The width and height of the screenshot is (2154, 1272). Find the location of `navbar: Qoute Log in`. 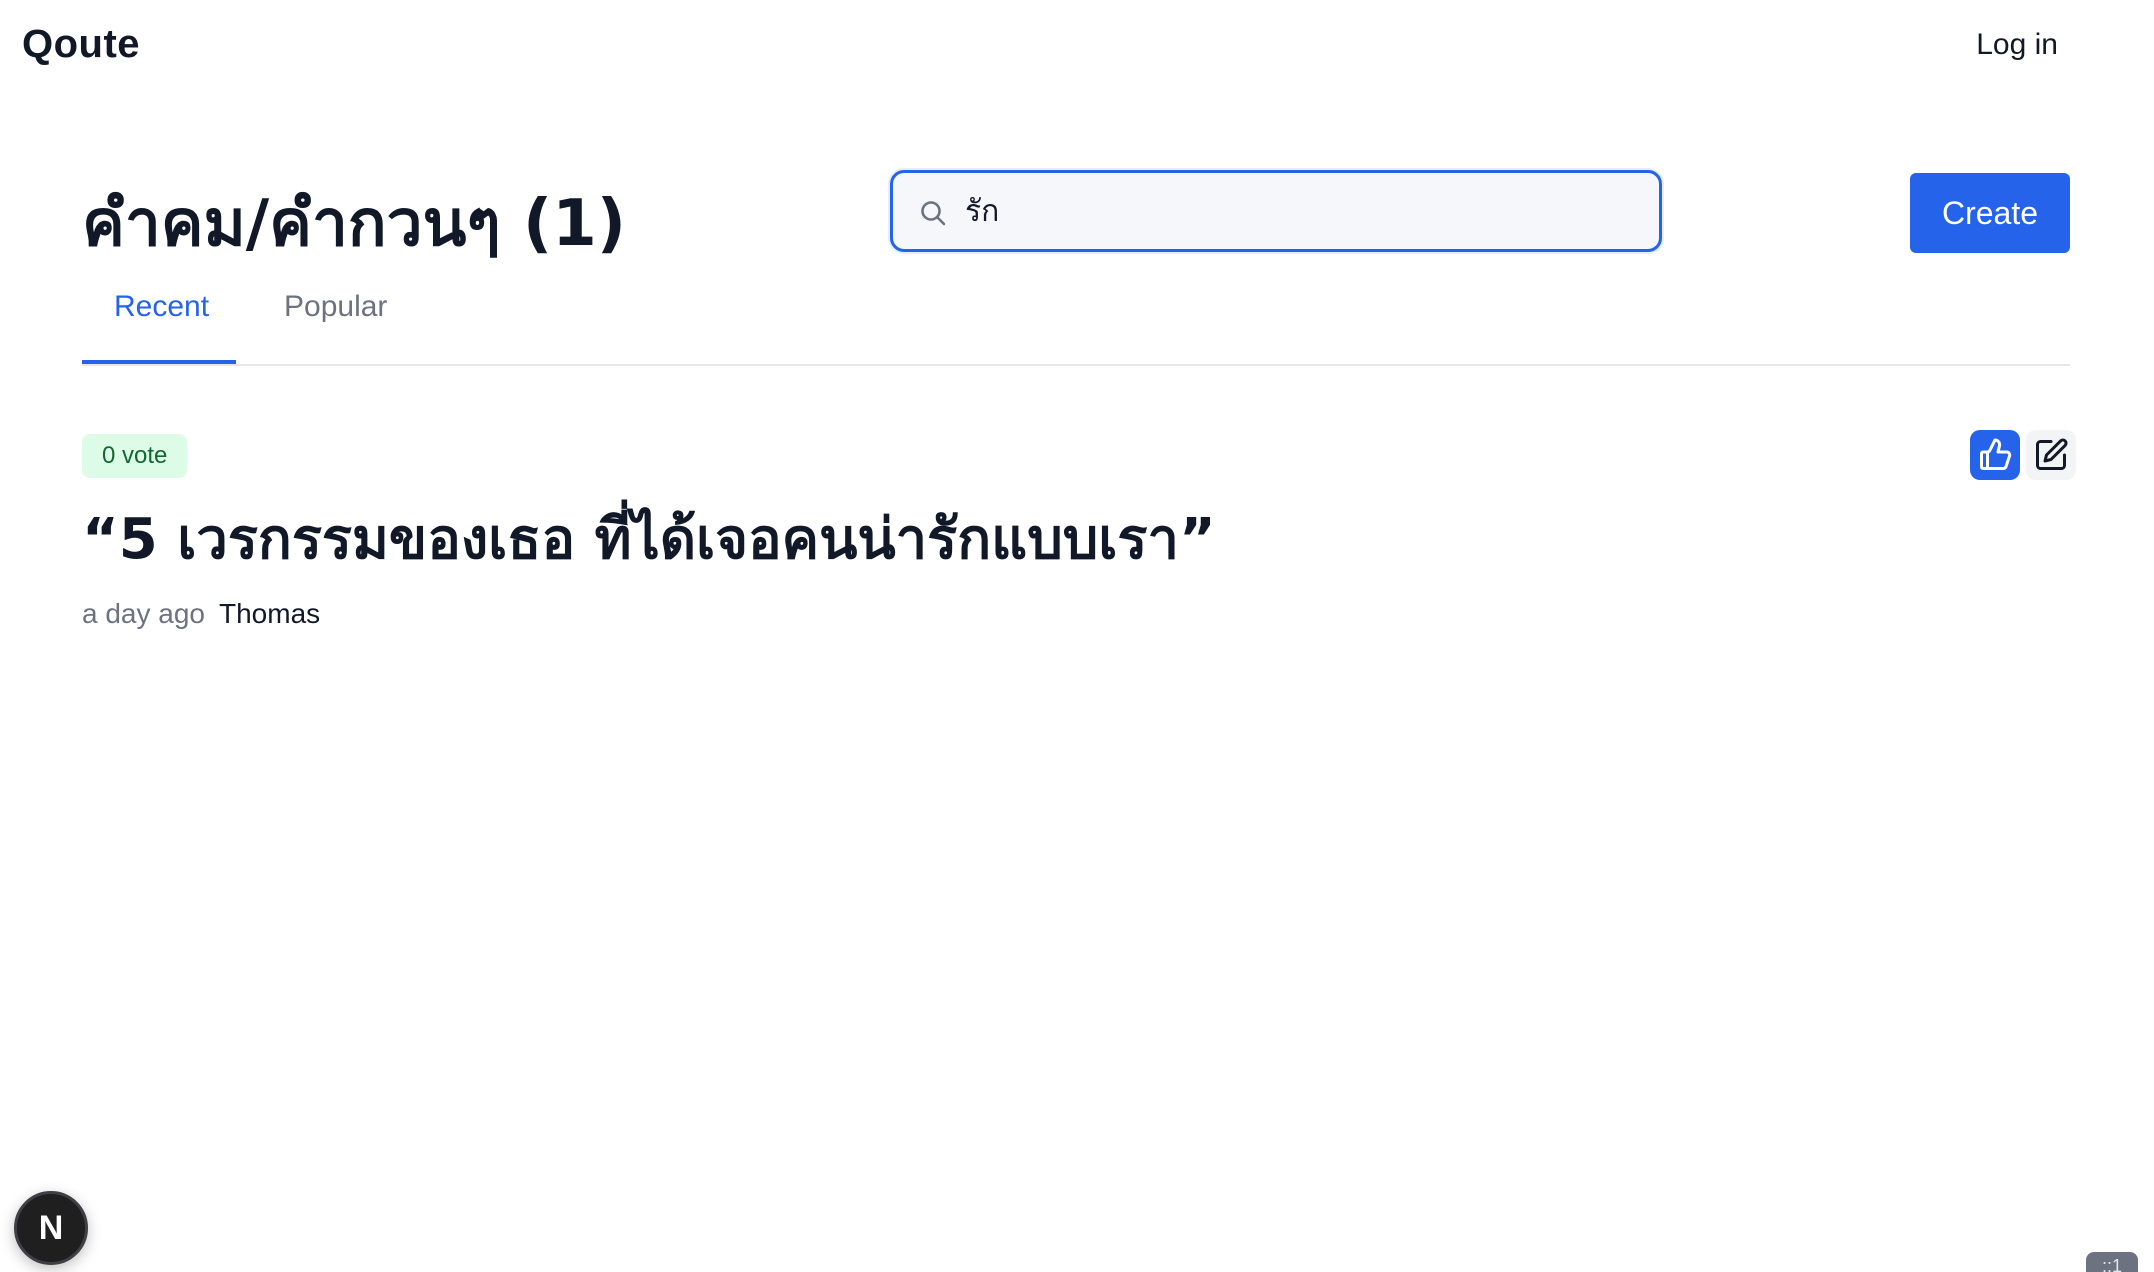

navbar: Qoute Log in is located at coordinates (1077, 46).